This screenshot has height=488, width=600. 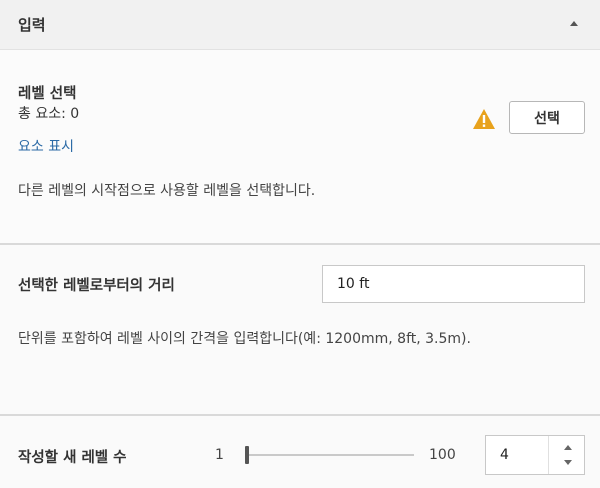 What do you see at coordinates (484, 119) in the screenshot?
I see `warning-triangle-icon` at bounding box center [484, 119].